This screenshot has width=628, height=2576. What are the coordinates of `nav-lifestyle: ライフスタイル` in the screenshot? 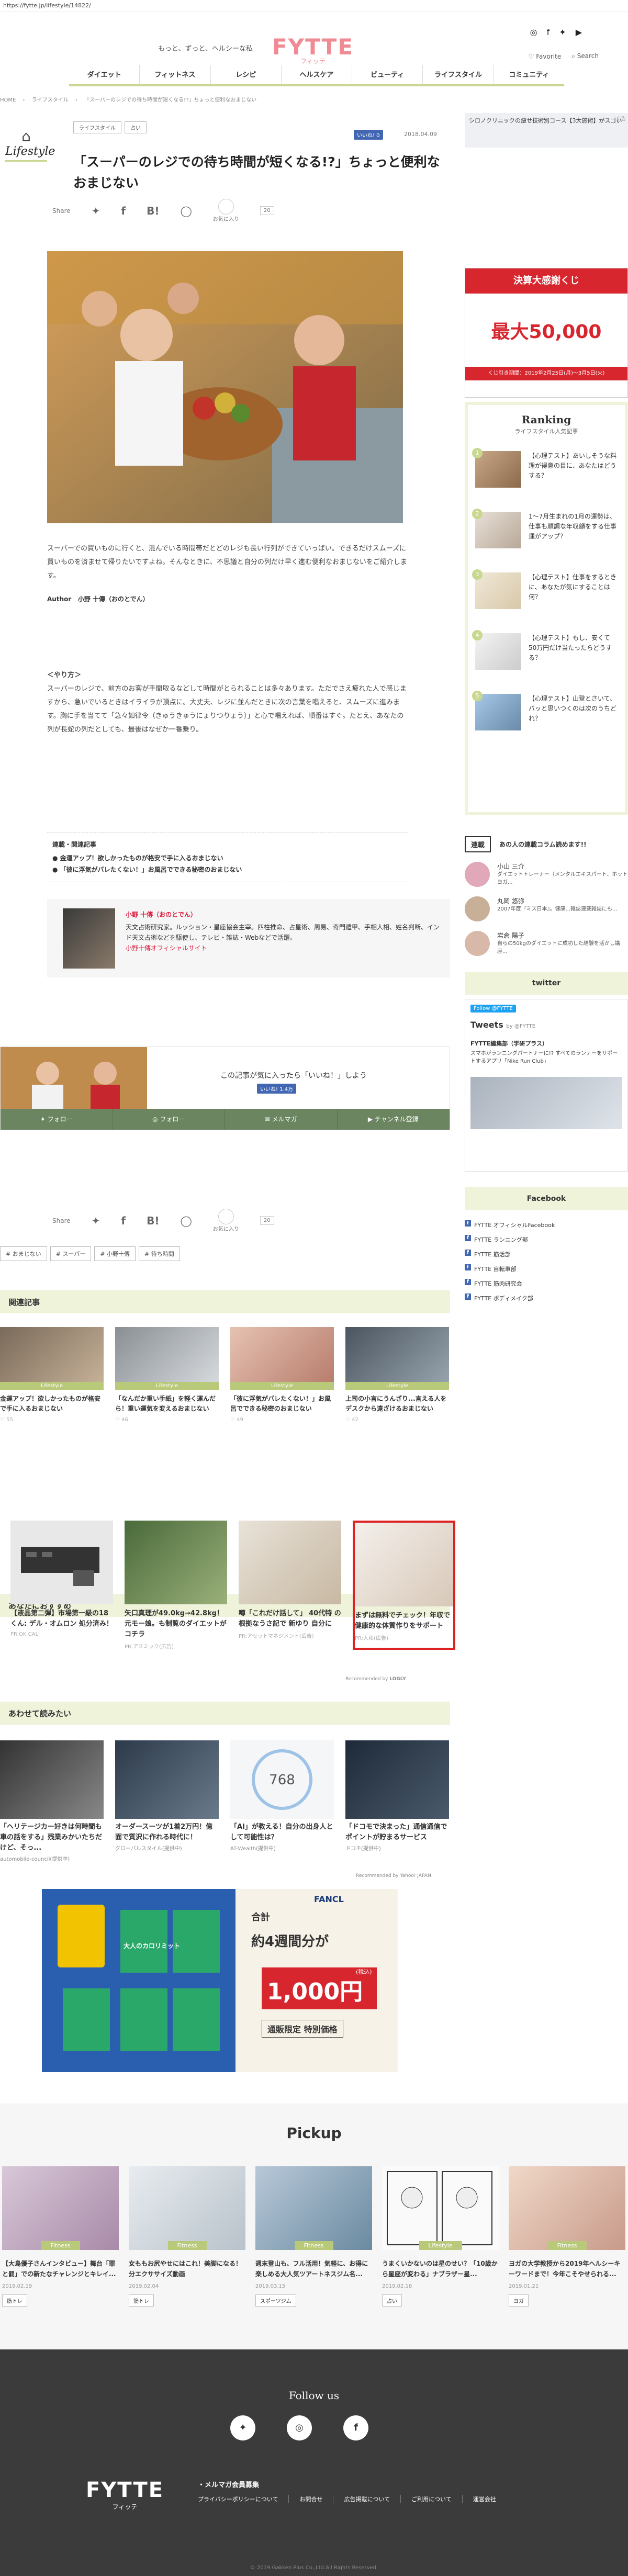 It's located at (458, 74).